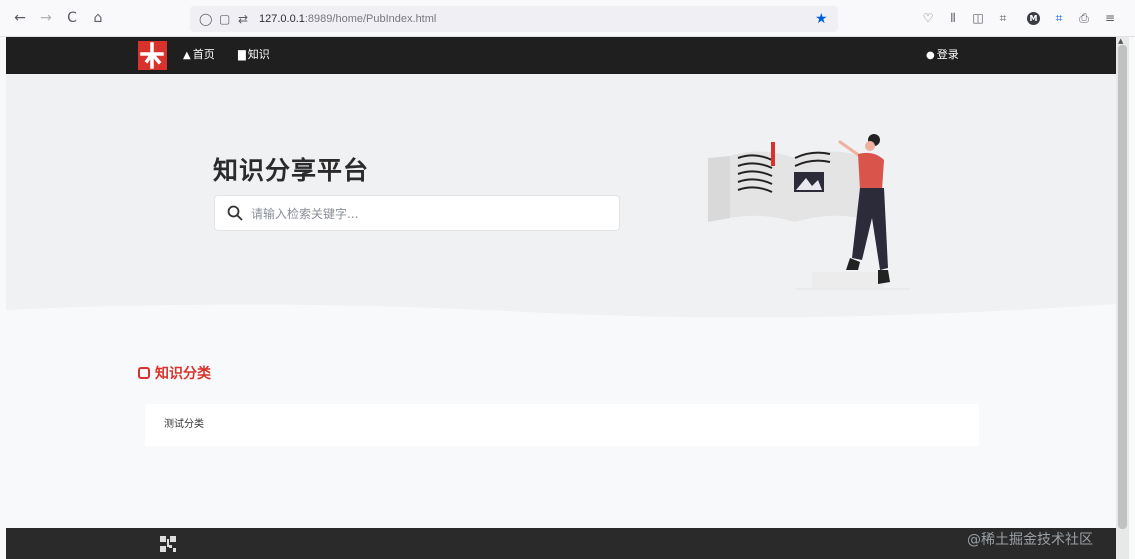 The image size is (1135, 559). What do you see at coordinates (561, 543) in the screenshot?
I see `site-footer` at bounding box center [561, 543].